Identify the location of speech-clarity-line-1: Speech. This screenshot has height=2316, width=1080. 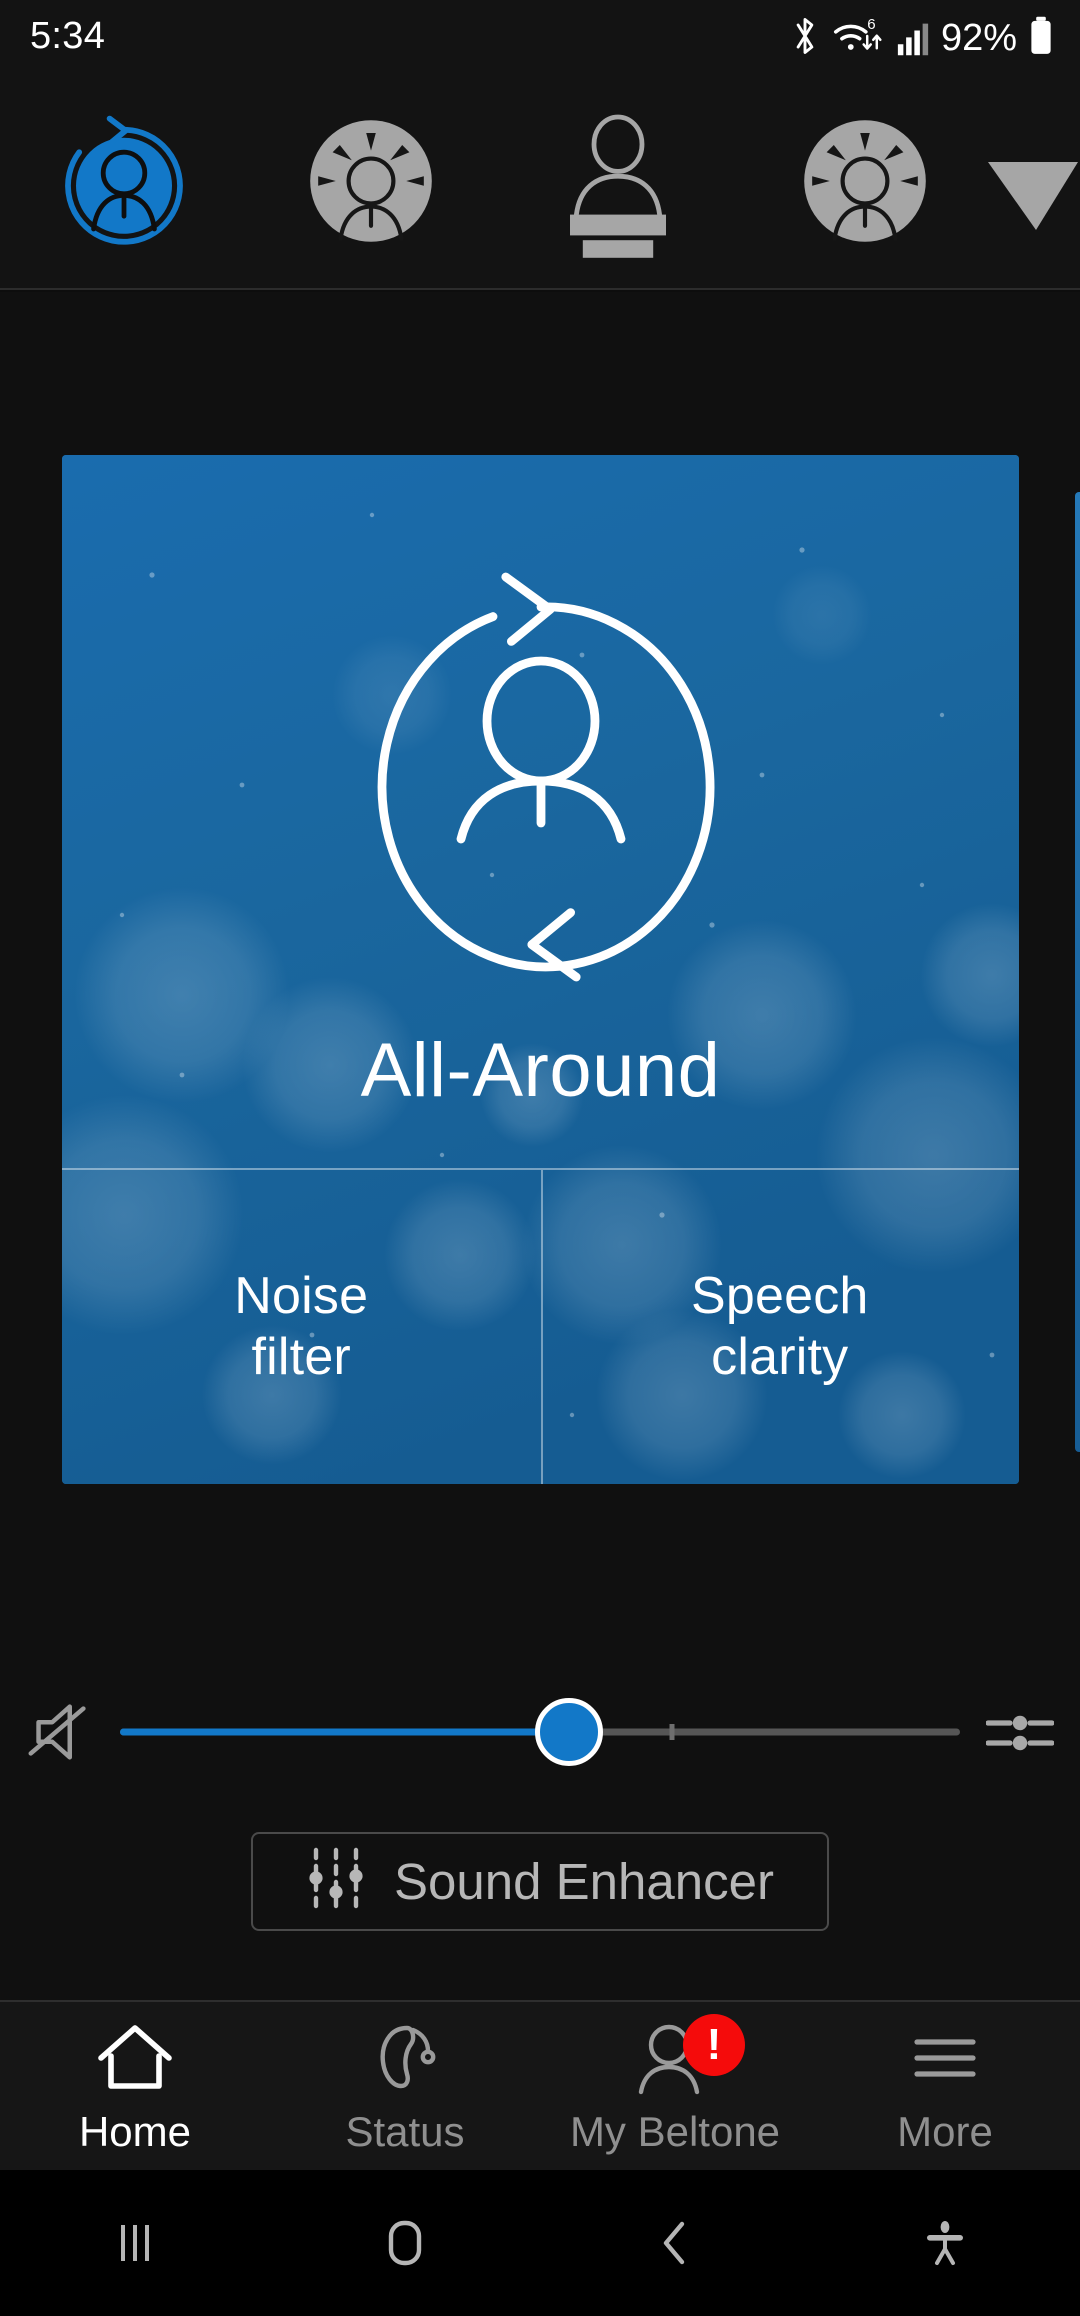
(779, 1295).